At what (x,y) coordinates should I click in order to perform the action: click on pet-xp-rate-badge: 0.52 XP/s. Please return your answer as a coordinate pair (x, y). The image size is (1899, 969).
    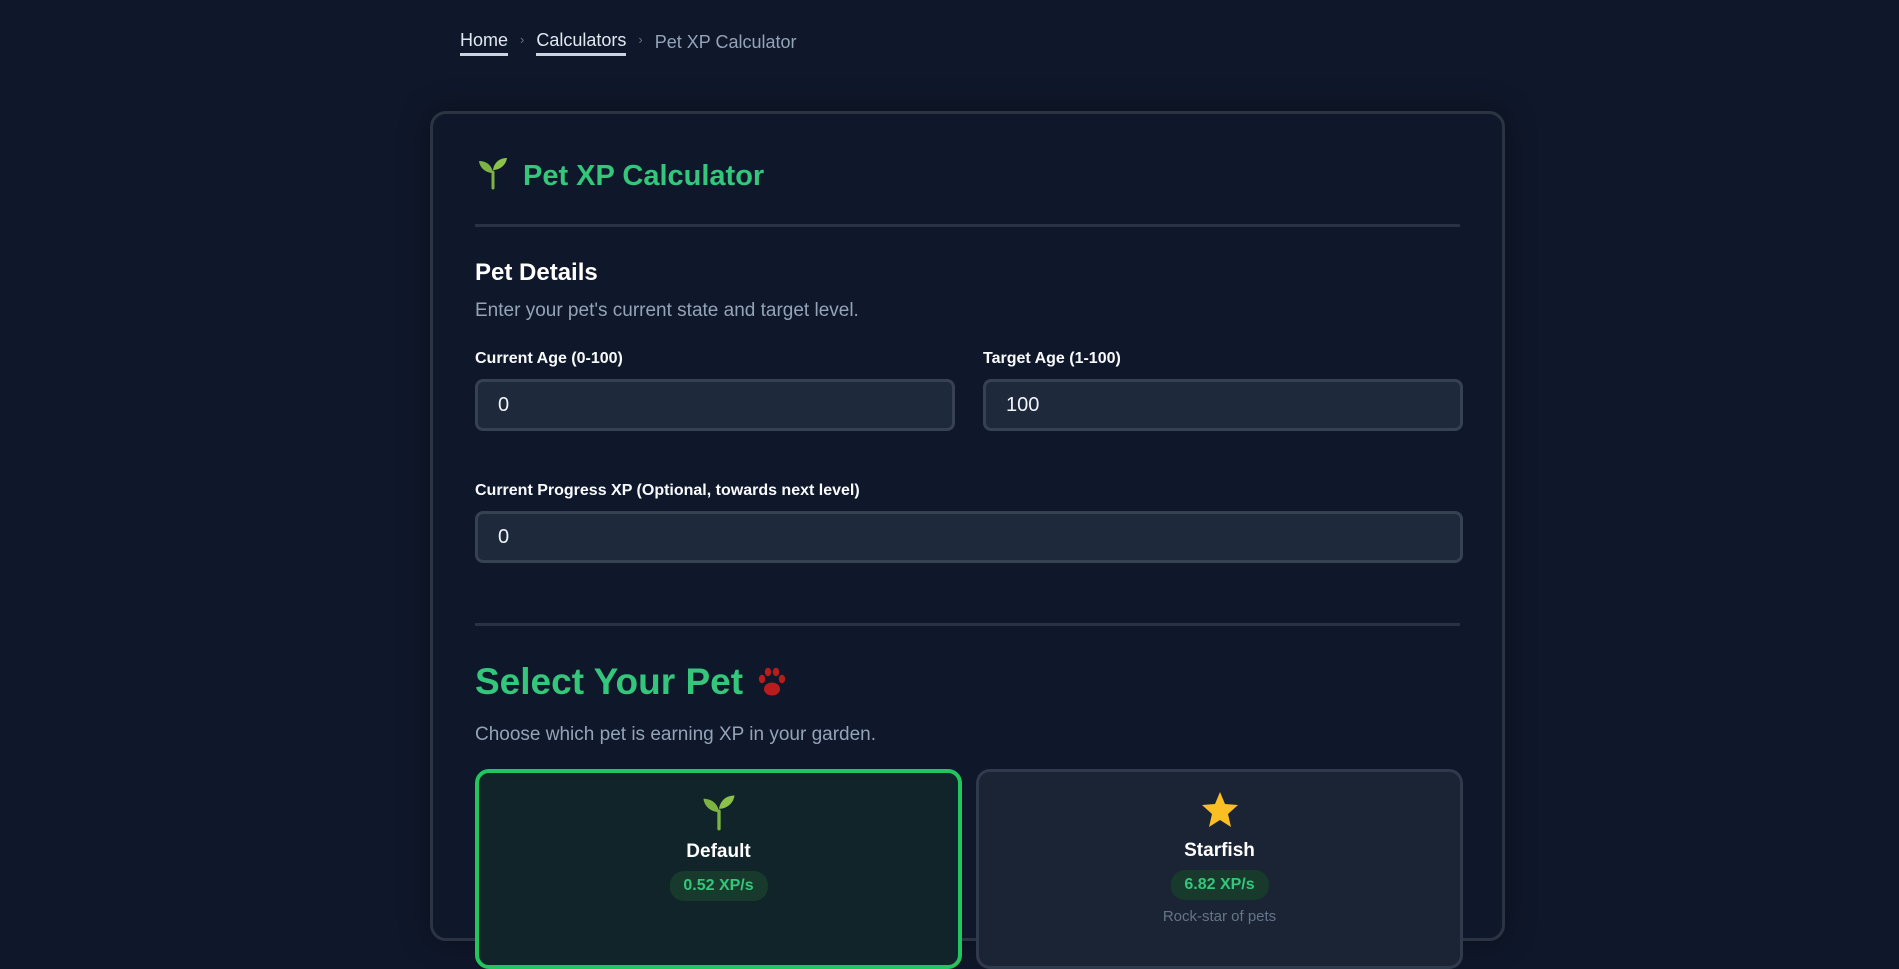
    Looking at the image, I should click on (718, 886).